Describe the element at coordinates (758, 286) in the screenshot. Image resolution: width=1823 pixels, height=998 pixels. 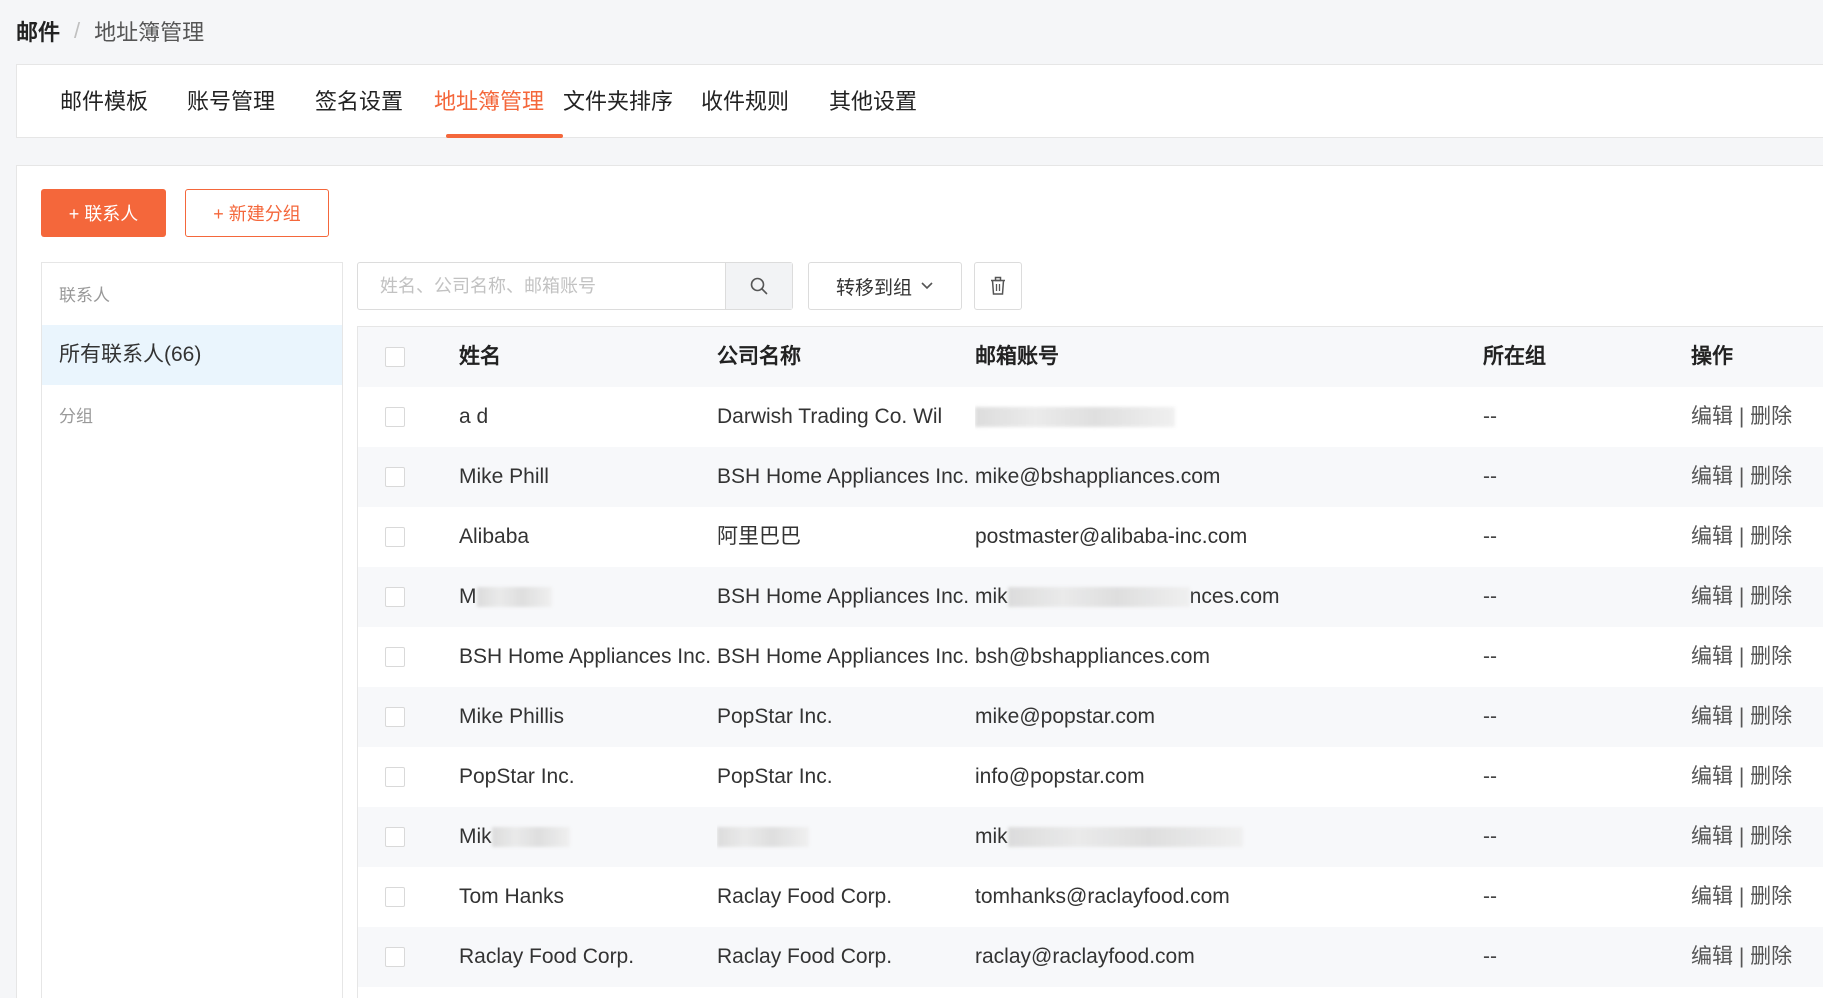
I see `search-button` at that location.